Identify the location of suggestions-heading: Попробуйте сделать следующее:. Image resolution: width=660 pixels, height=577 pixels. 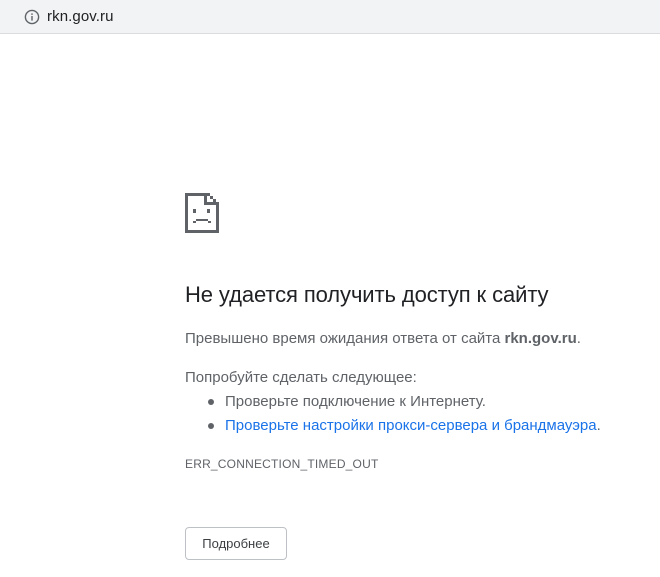
(301, 377).